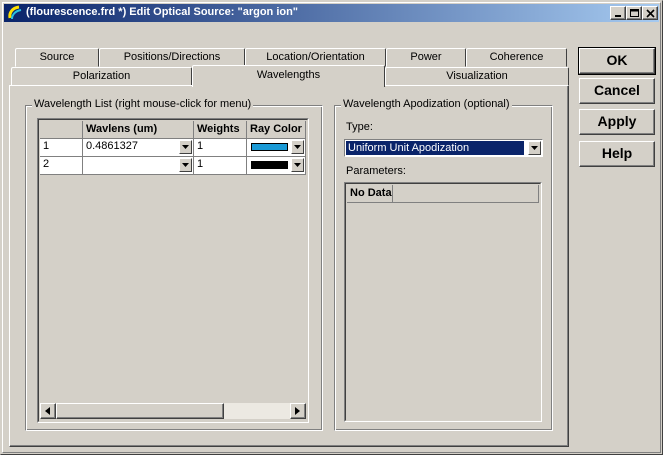 Image resolution: width=663 pixels, height=455 pixels. What do you see at coordinates (650, 13) in the screenshot?
I see `close-button` at bounding box center [650, 13].